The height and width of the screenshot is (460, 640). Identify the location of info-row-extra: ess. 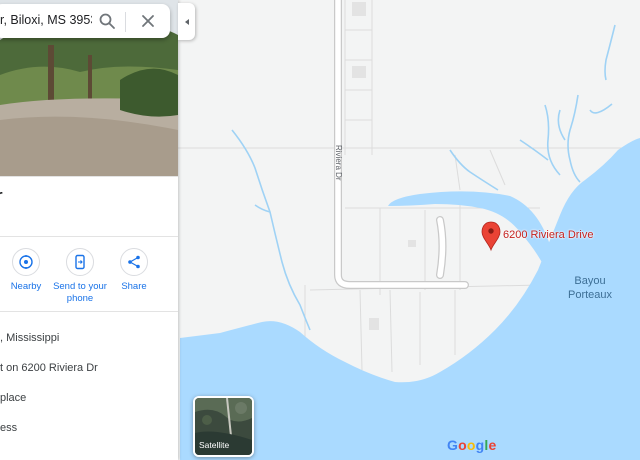
(8, 428).